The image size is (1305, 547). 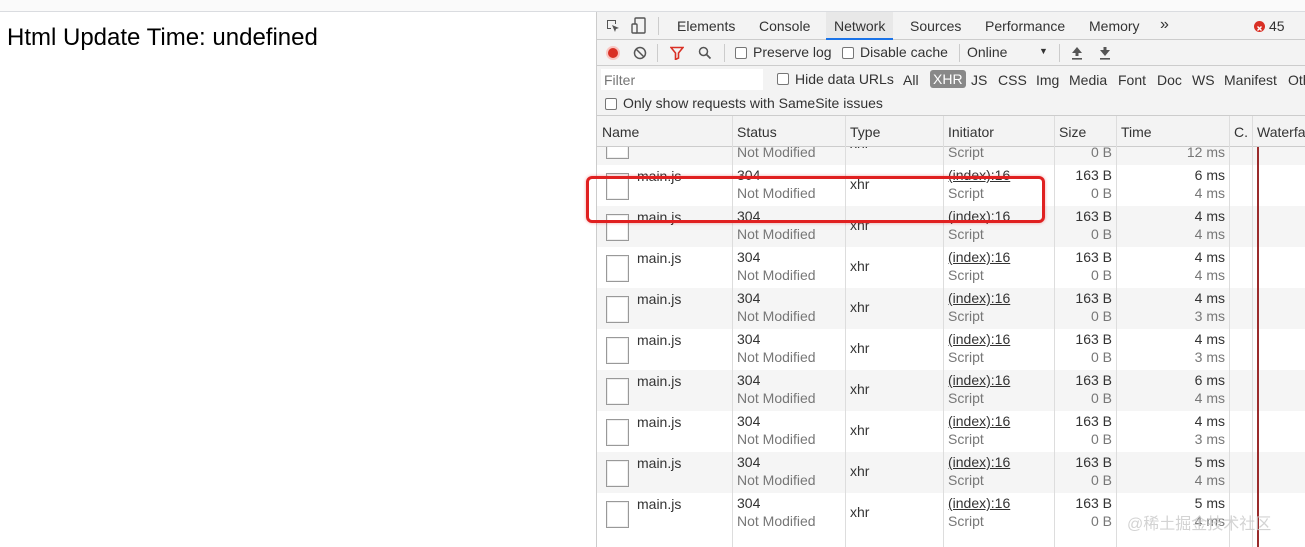 What do you see at coordinates (1209, 462) in the screenshot?
I see `request-time: 5 ms` at bounding box center [1209, 462].